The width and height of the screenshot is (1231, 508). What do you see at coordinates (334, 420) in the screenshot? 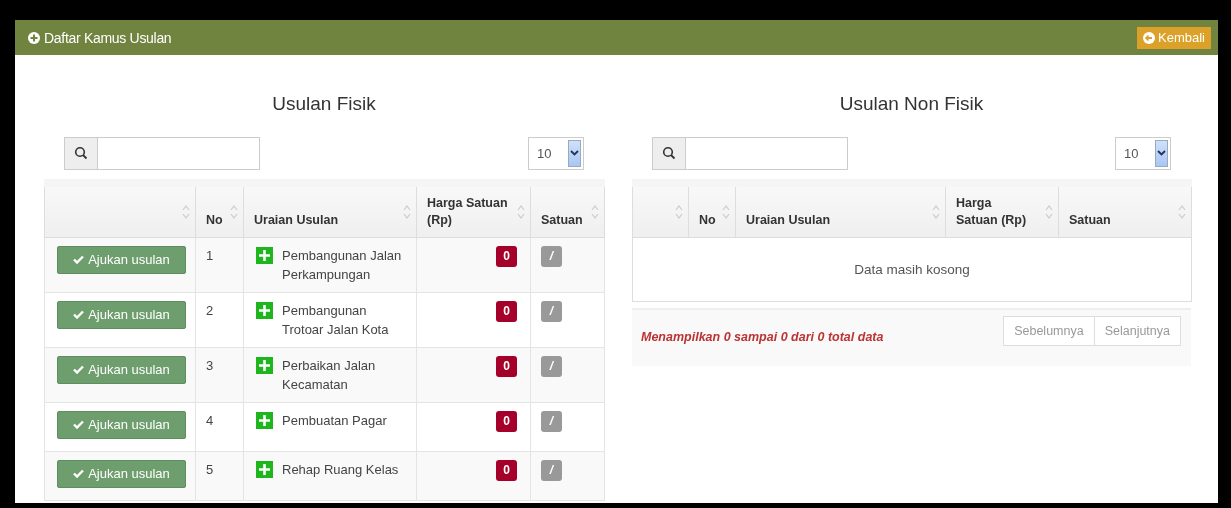
I see `proposal-name: Pembuatan Pagar` at bounding box center [334, 420].